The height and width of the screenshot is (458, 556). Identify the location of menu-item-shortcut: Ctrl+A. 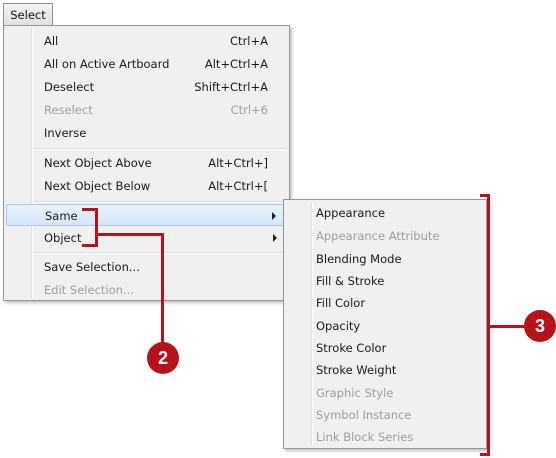
(249, 41).